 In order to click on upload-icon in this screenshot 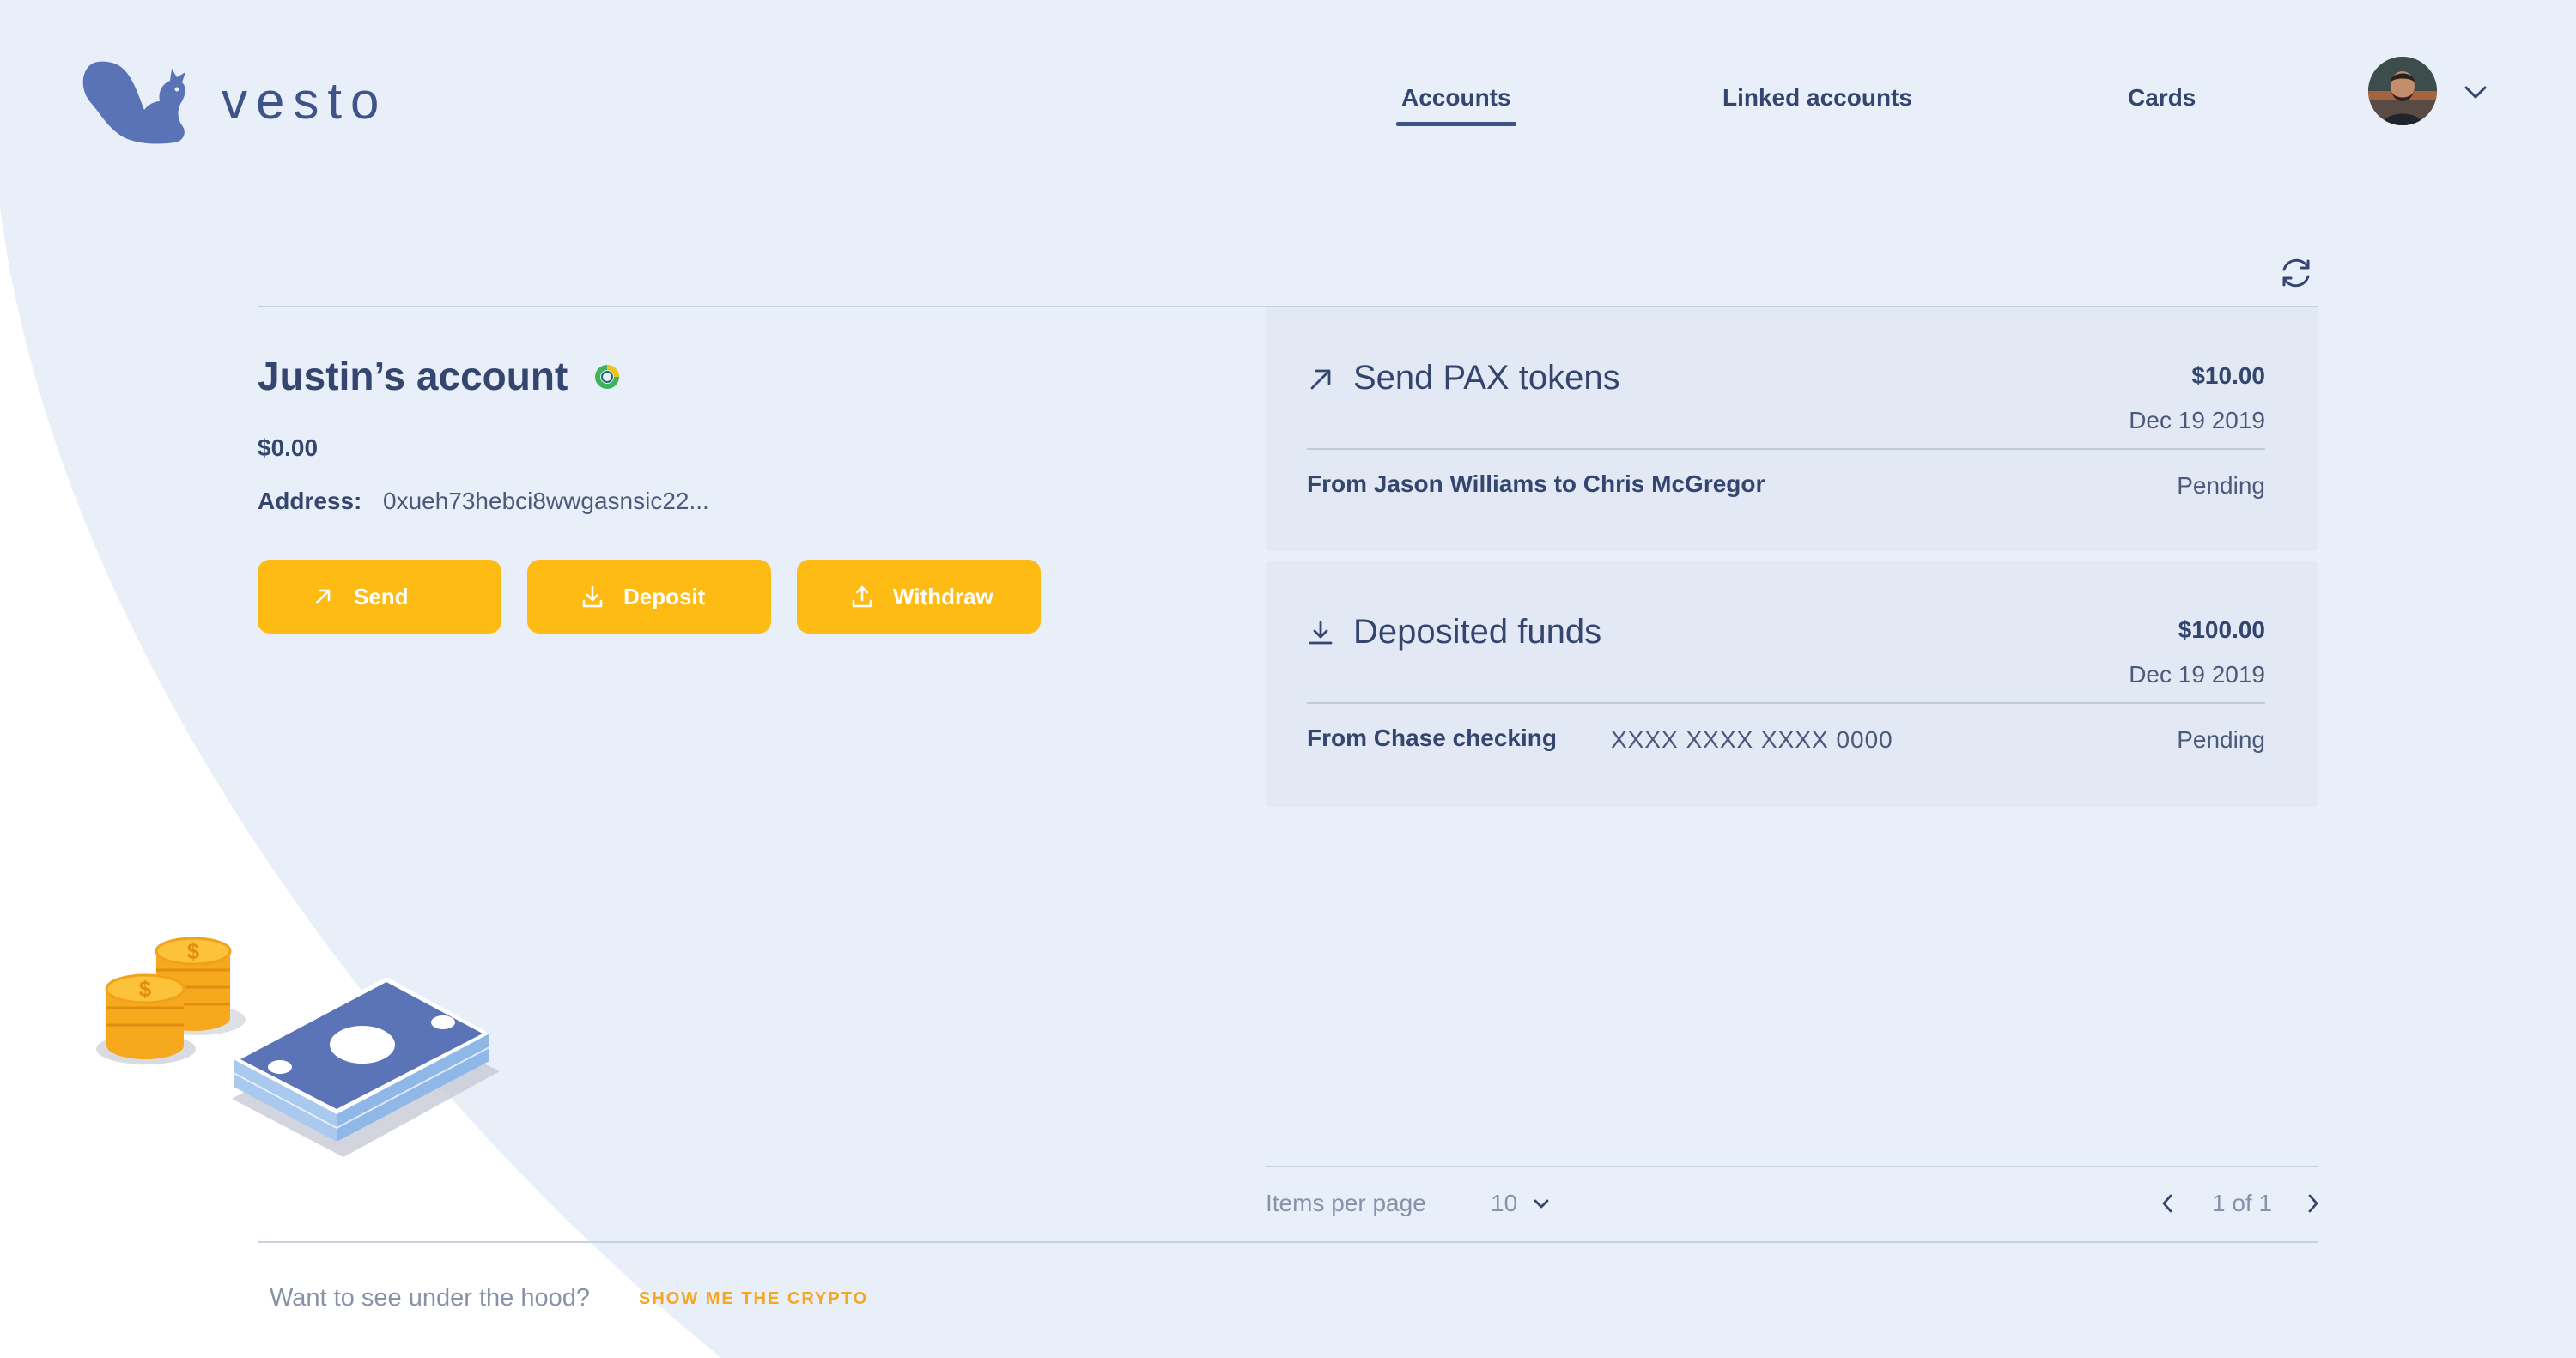, I will do `click(862, 596)`.